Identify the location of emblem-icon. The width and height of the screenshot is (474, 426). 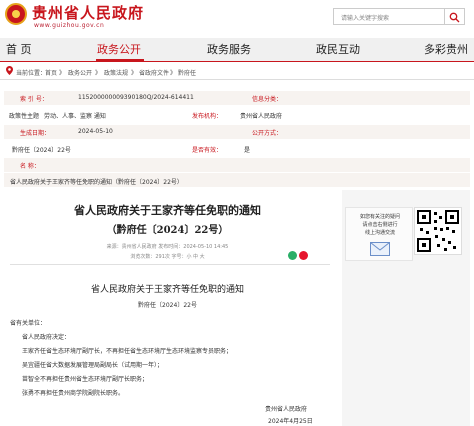
(16, 14).